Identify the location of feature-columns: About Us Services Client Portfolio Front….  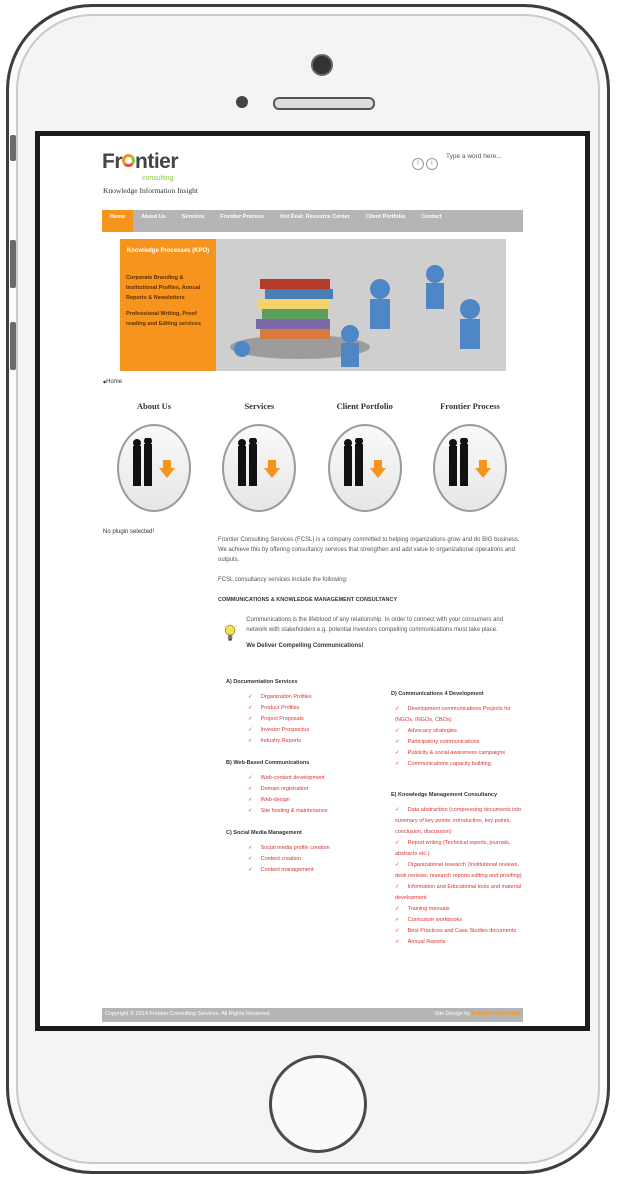
(312, 456).